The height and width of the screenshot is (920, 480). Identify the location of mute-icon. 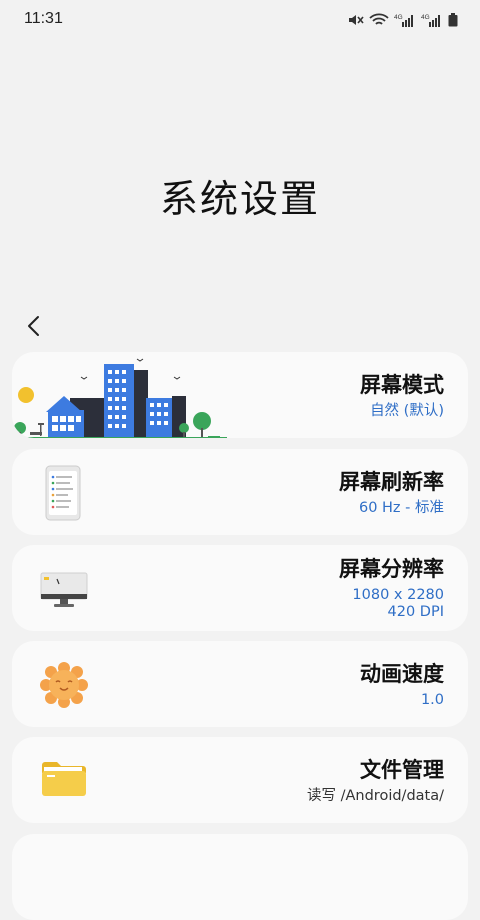
(356, 20).